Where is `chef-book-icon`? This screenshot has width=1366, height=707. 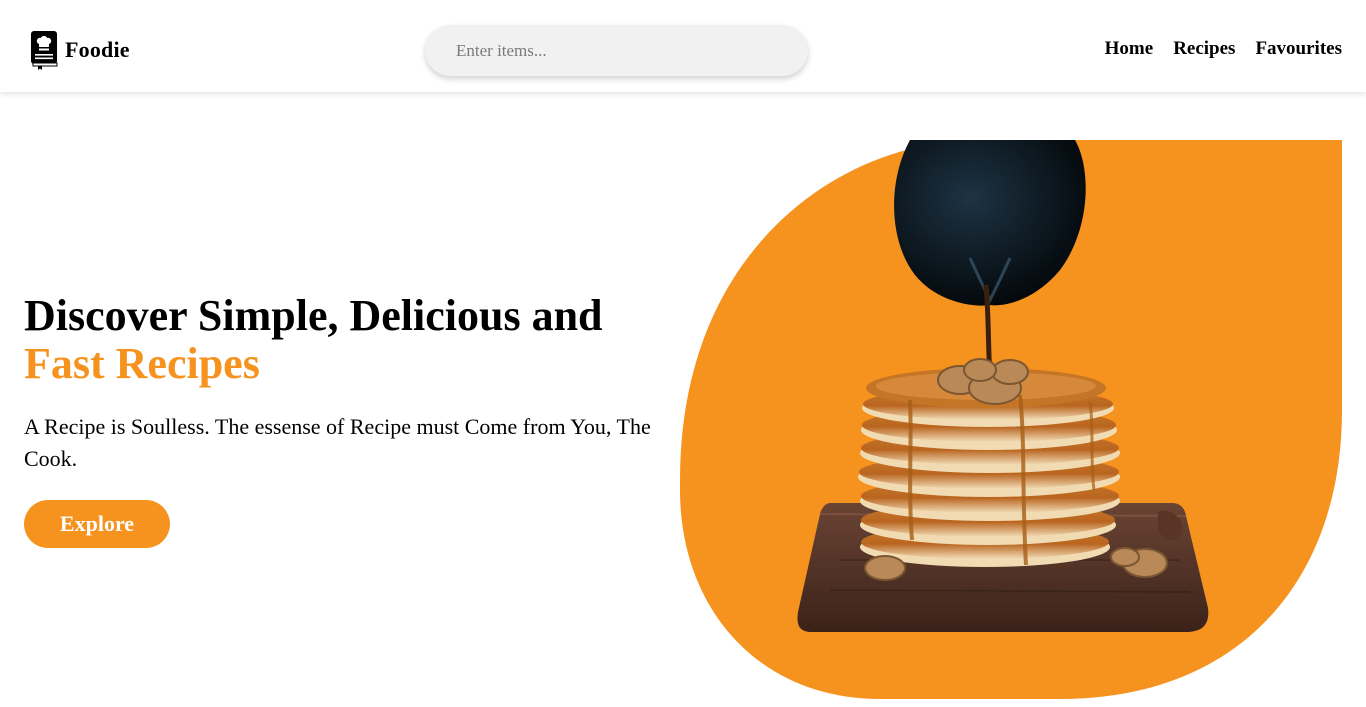
chef-book-icon is located at coordinates (44, 50).